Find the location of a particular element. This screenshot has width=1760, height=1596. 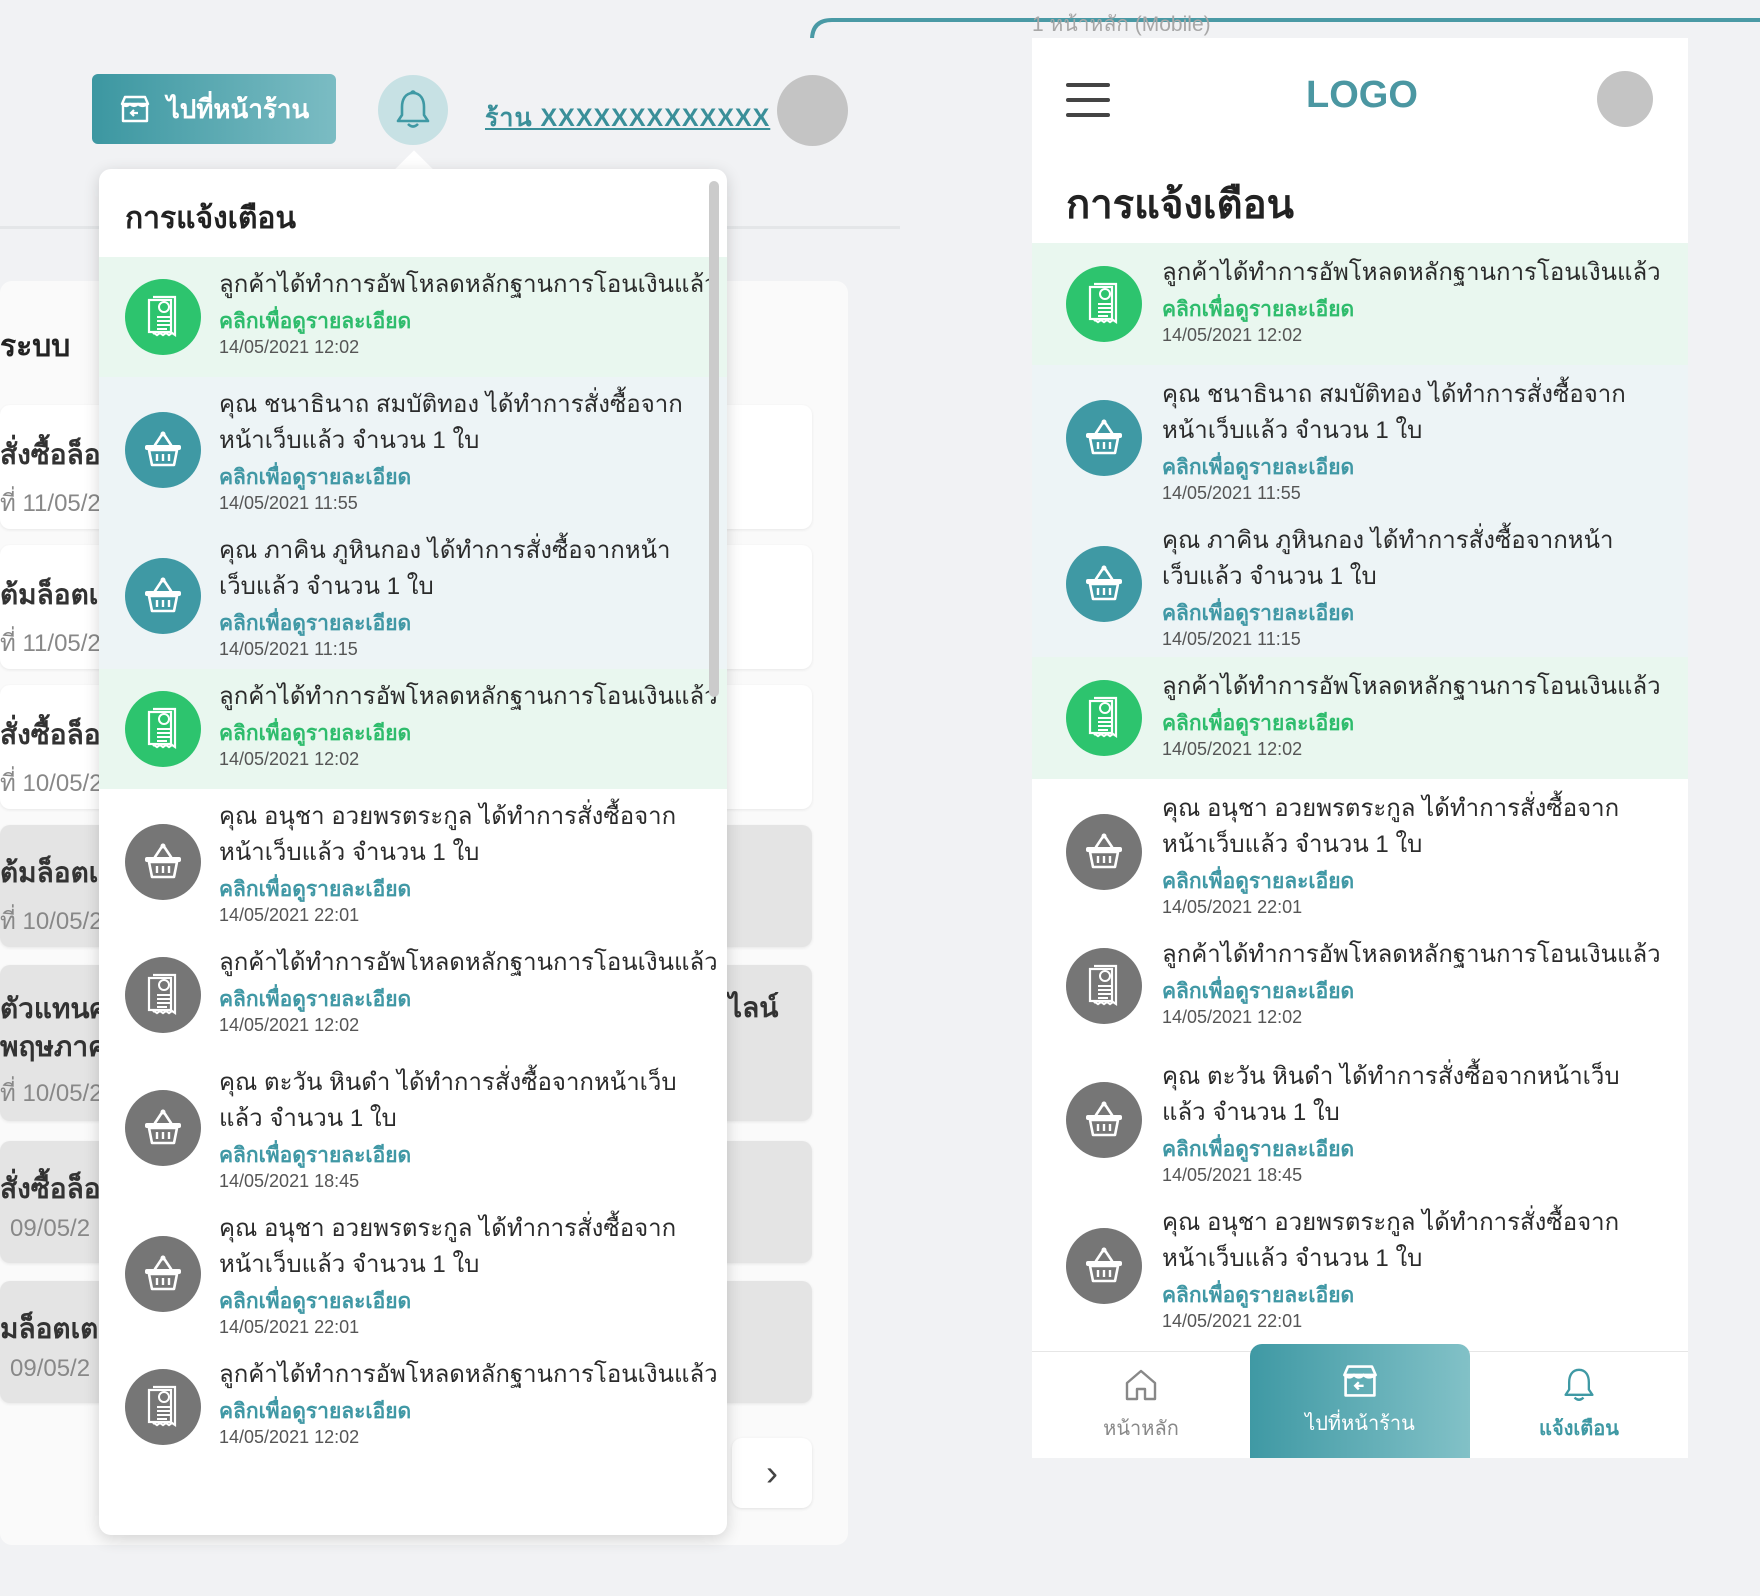

shop-name-link: ร้าน XXXXXXXXXXXXX is located at coordinates (627, 118).